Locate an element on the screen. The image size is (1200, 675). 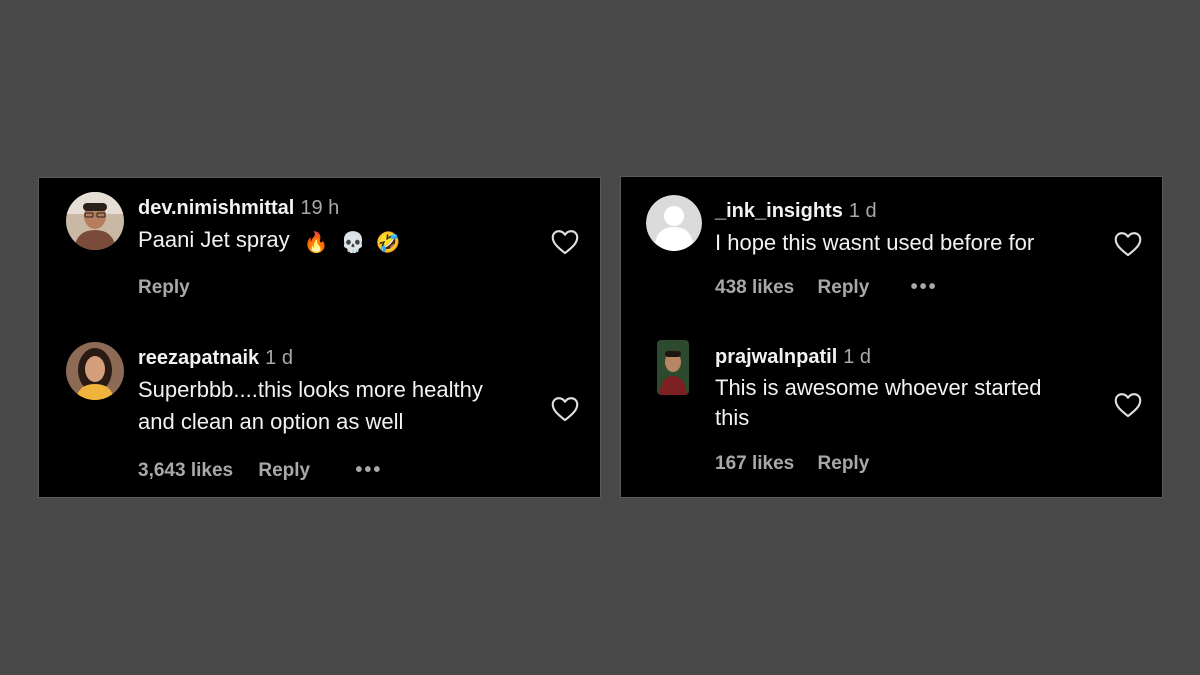
likes-count: 438 likes is located at coordinates (754, 288).